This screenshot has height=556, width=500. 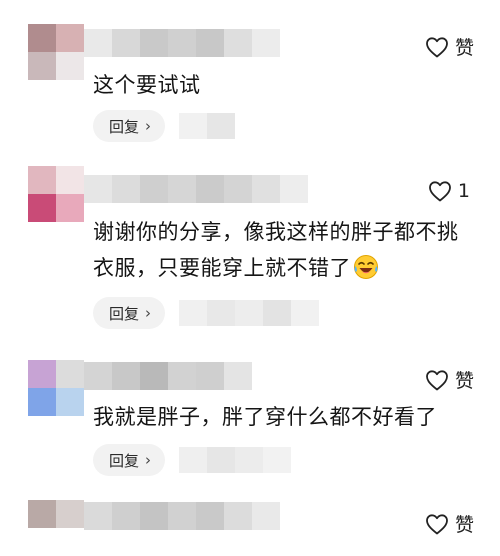 What do you see at coordinates (147, 85) in the screenshot?
I see `comment-text: 这个要试试` at bounding box center [147, 85].